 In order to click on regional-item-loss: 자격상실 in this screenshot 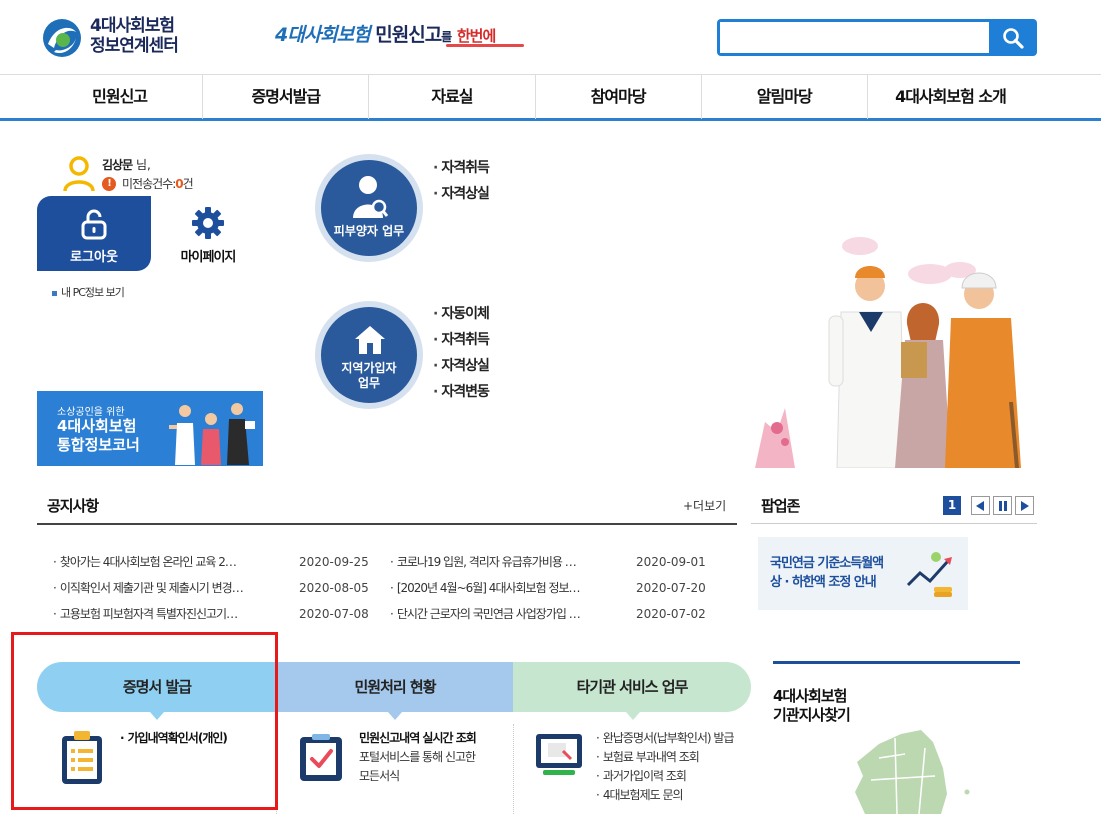, I will do `click(461, 366)`.